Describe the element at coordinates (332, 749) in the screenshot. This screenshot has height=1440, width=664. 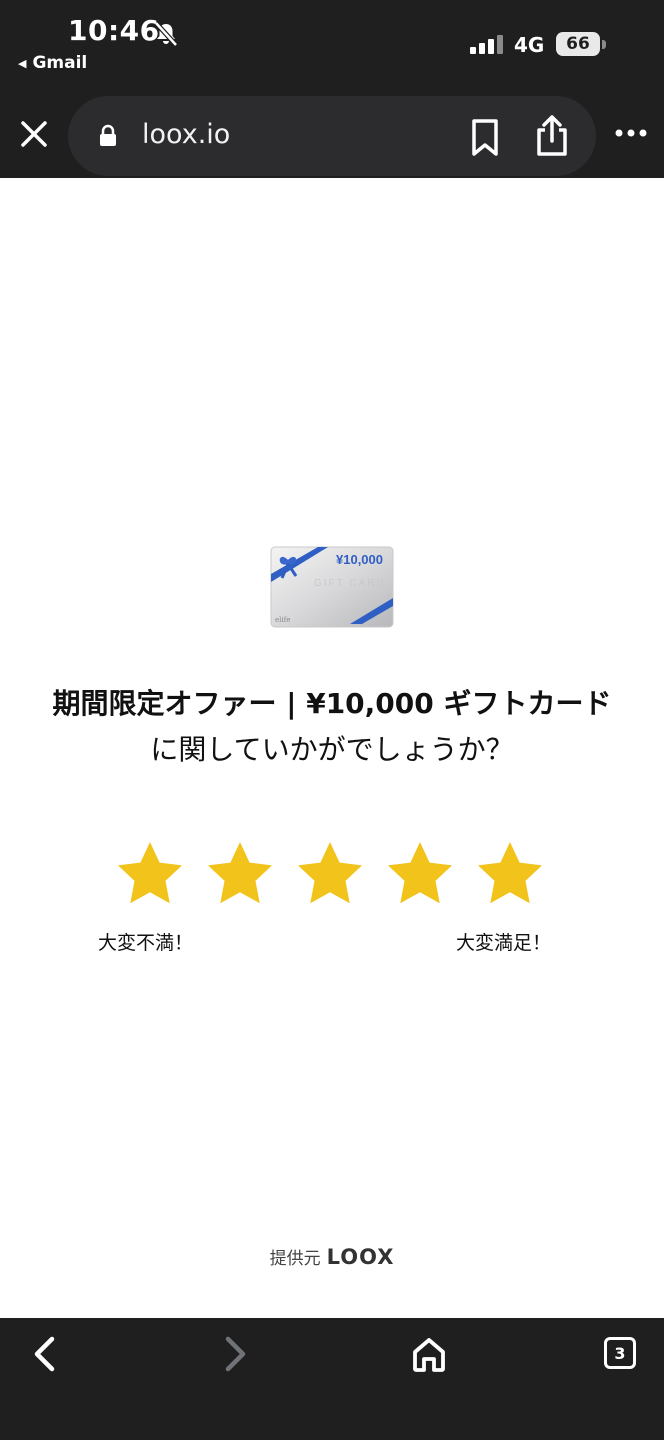
I see `question-subtitle: に関していかがでしょうか？` at that location.